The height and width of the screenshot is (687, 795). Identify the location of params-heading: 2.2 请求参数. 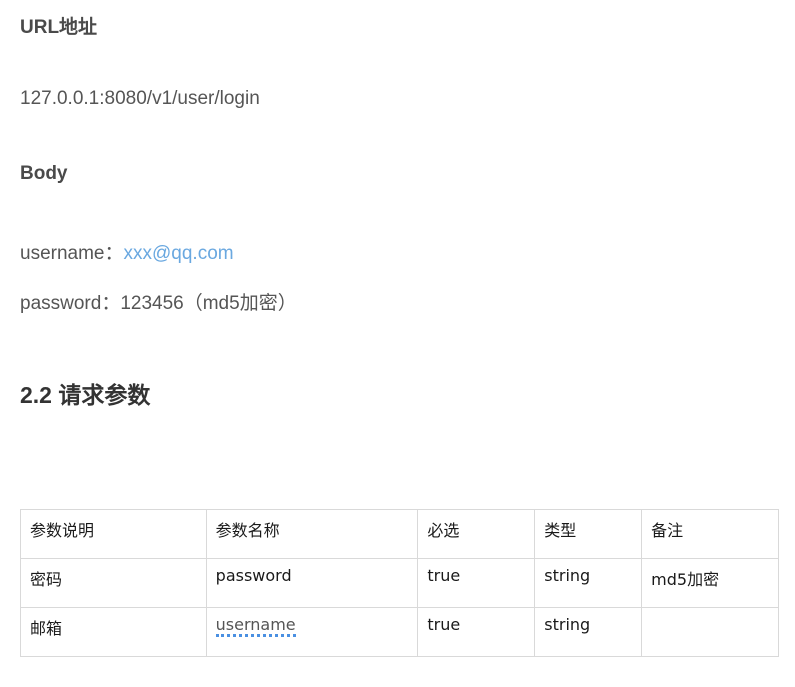
(85, 395).